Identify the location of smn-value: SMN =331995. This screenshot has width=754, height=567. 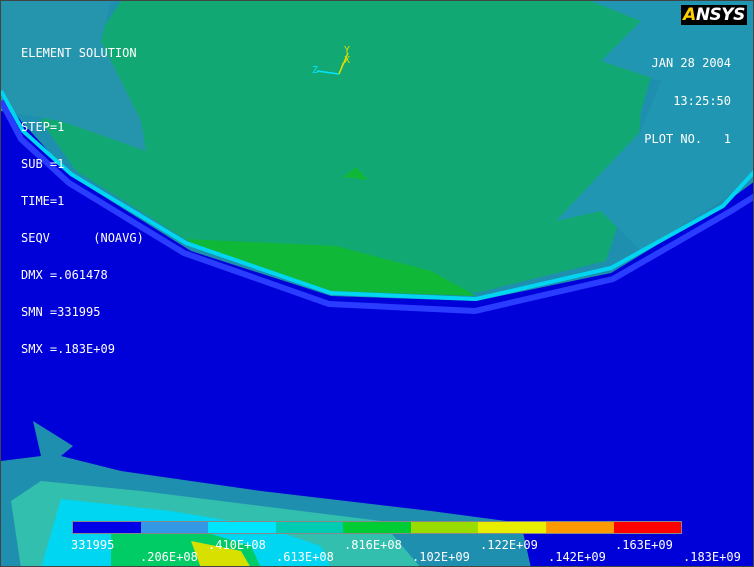
(61, 312).